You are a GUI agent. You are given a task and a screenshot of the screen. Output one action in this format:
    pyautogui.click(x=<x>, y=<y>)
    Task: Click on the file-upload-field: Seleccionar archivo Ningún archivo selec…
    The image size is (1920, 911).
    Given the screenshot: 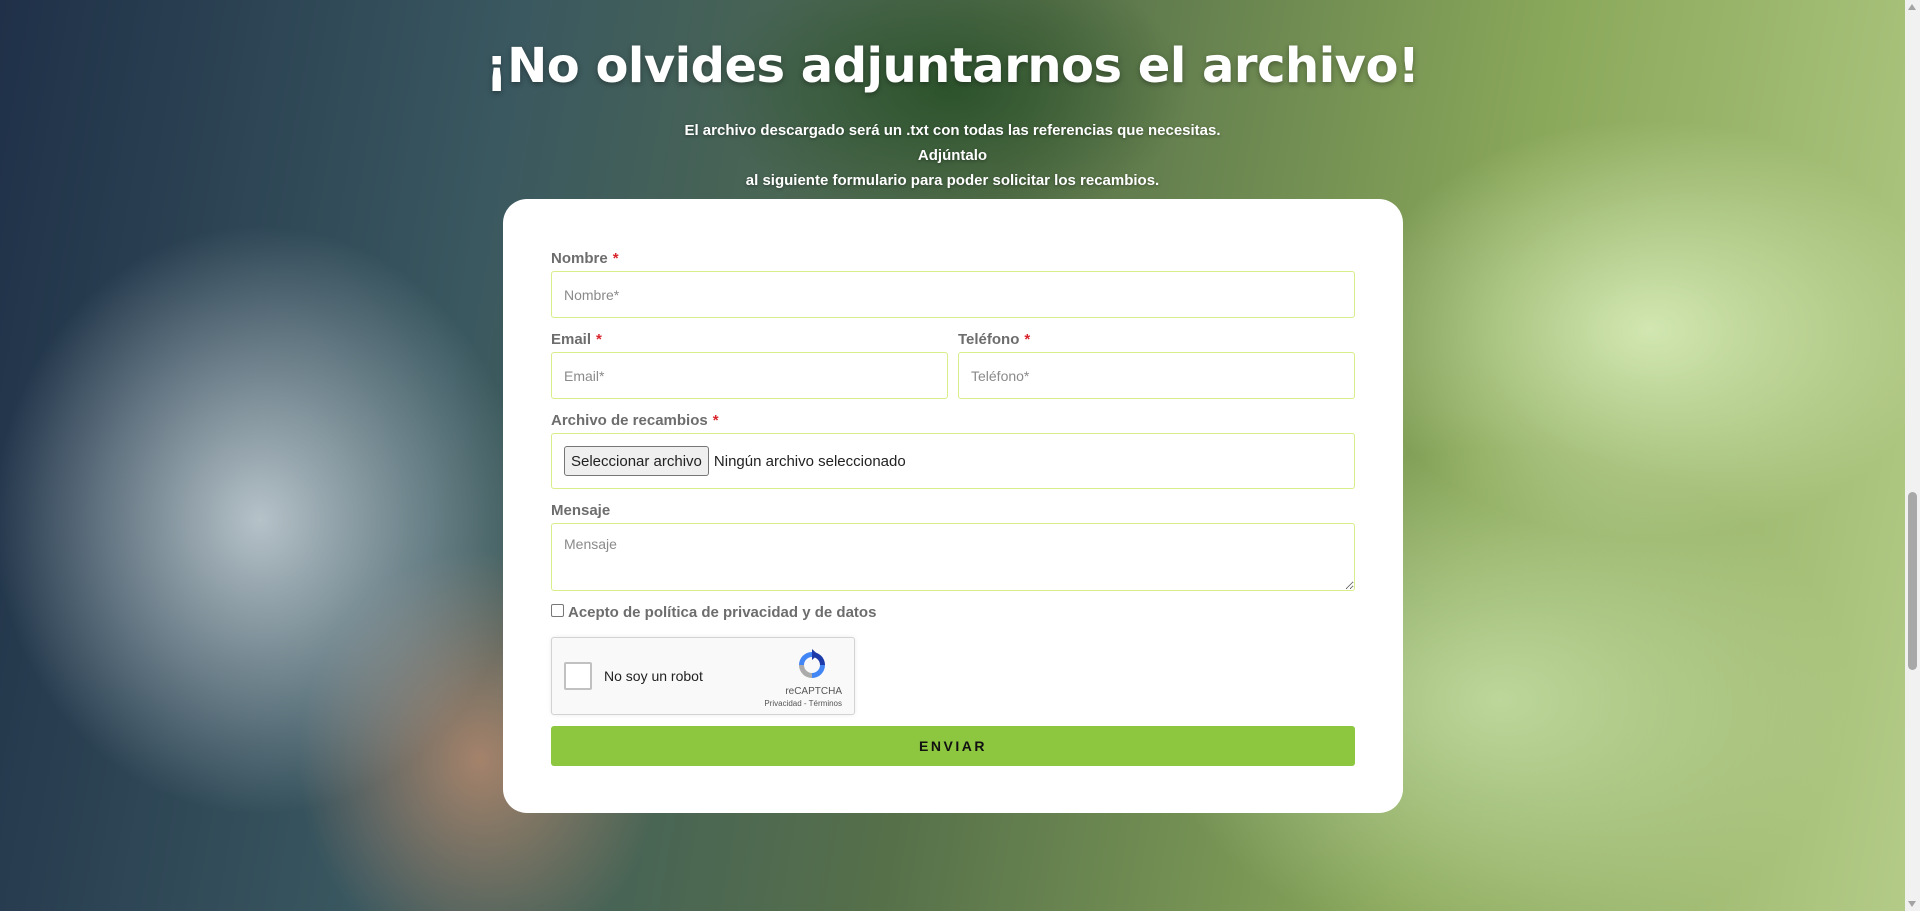 What is the action you would take?
    pyautogui.click(x=953, y=461)
    